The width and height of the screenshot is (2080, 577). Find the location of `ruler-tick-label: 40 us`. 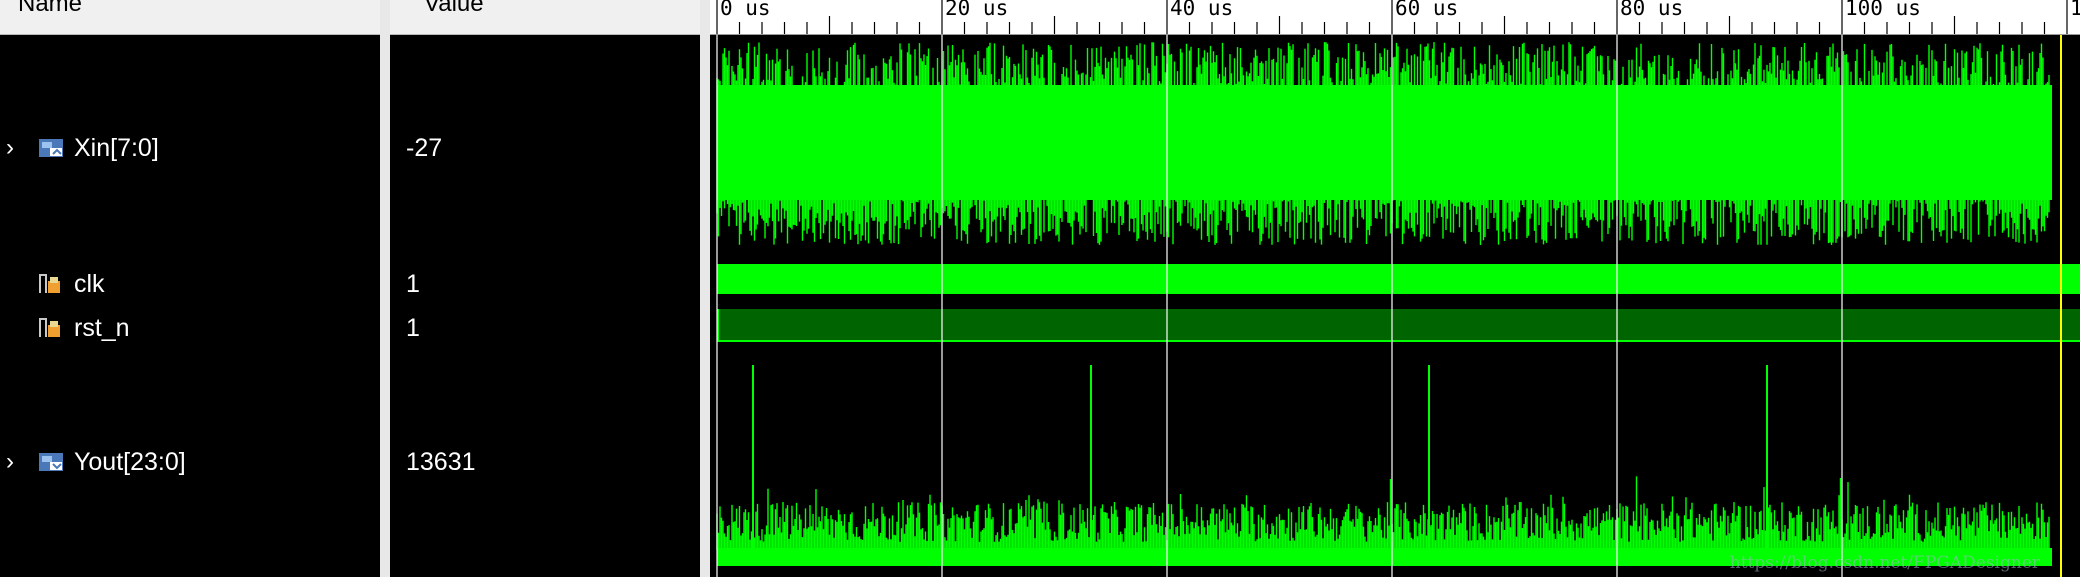

ruler-tick-label: 40 us is located at coordinates (1202, 10).